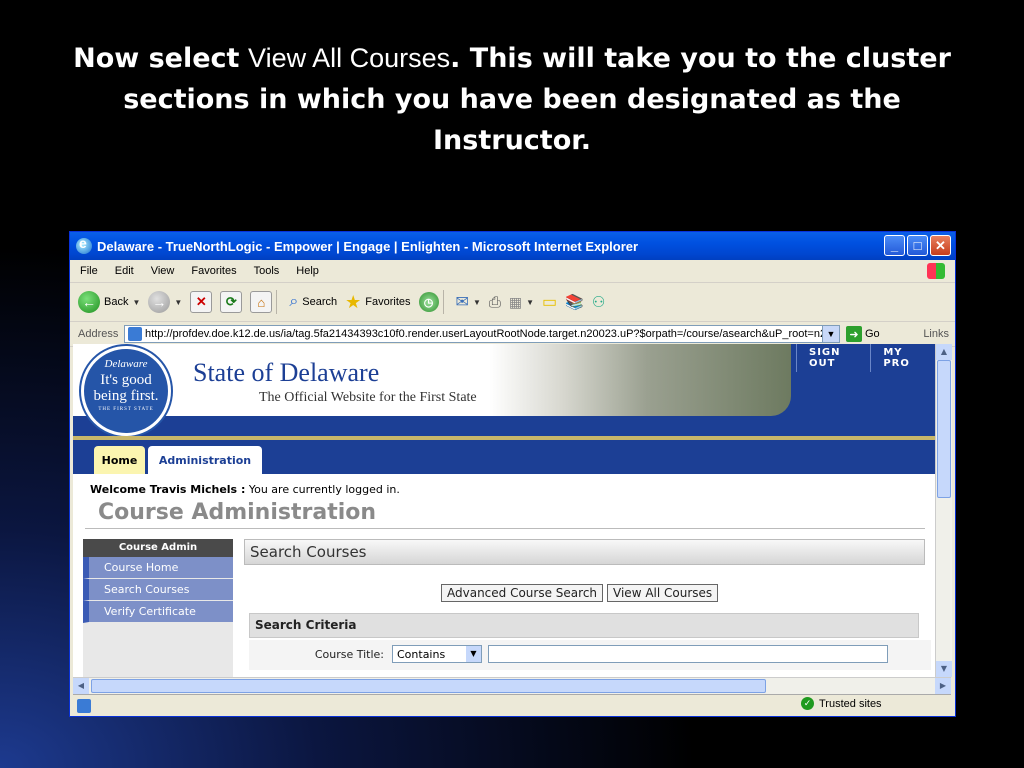 The height and width of the screenshot is (768, 1024). Describe the element at coordinates (688, 654) in the screenshot. I see `course-title-input` at that location.